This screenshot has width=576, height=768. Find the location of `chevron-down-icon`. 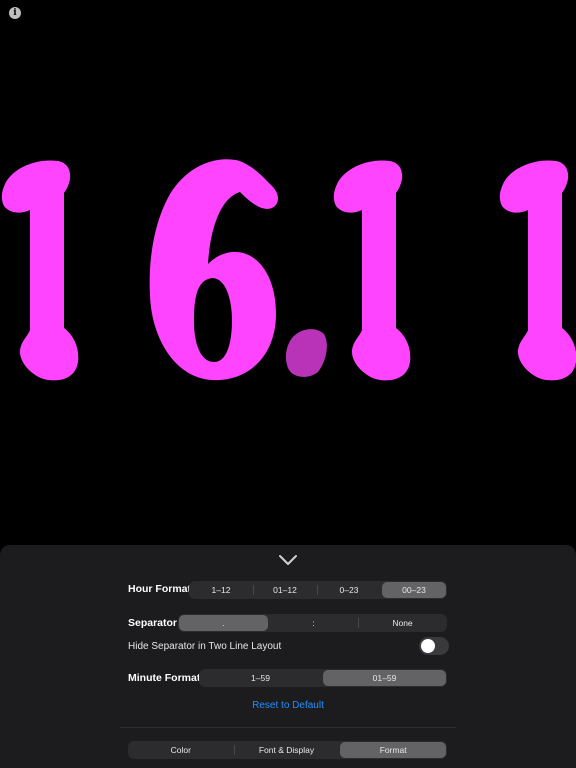

chevron-down-icon is located at coordinates (288, 560).